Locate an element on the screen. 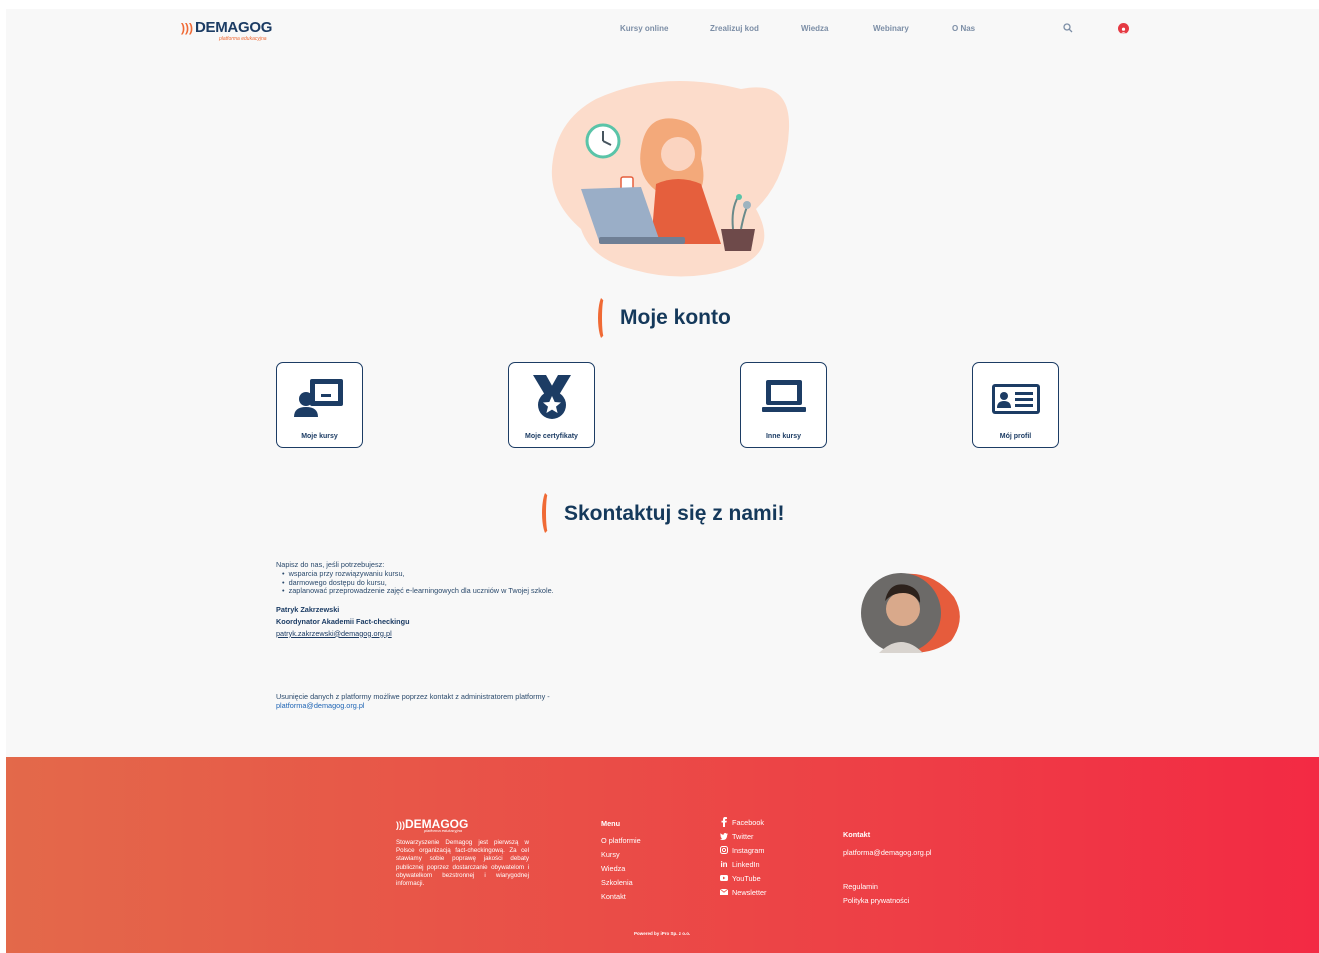 The height and width of the screenshot is (953, 1319). footer-menu-title: Menu is located at coordinates (611, 823).